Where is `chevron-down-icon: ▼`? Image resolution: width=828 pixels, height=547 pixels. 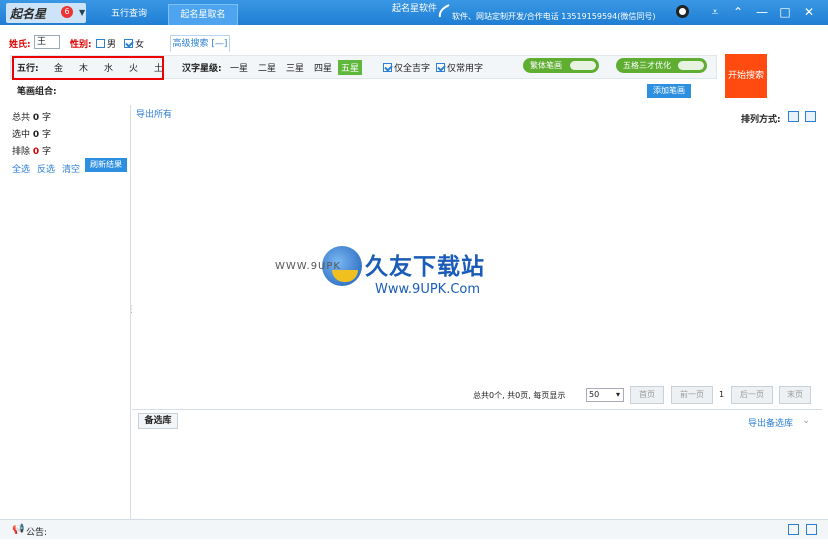
chevron-down-icon: ▼ is located at coordinates (82, 12).